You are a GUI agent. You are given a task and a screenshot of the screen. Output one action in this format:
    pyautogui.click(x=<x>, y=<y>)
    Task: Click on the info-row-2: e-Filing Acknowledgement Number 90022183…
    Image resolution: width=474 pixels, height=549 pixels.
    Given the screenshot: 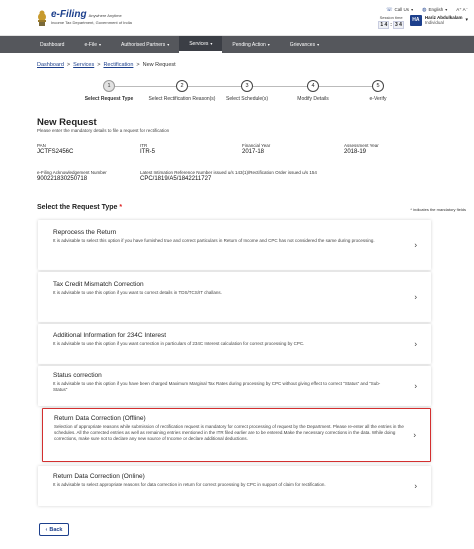 What is the action you would take?
    pyautogui.click(x=247, y=176)
    